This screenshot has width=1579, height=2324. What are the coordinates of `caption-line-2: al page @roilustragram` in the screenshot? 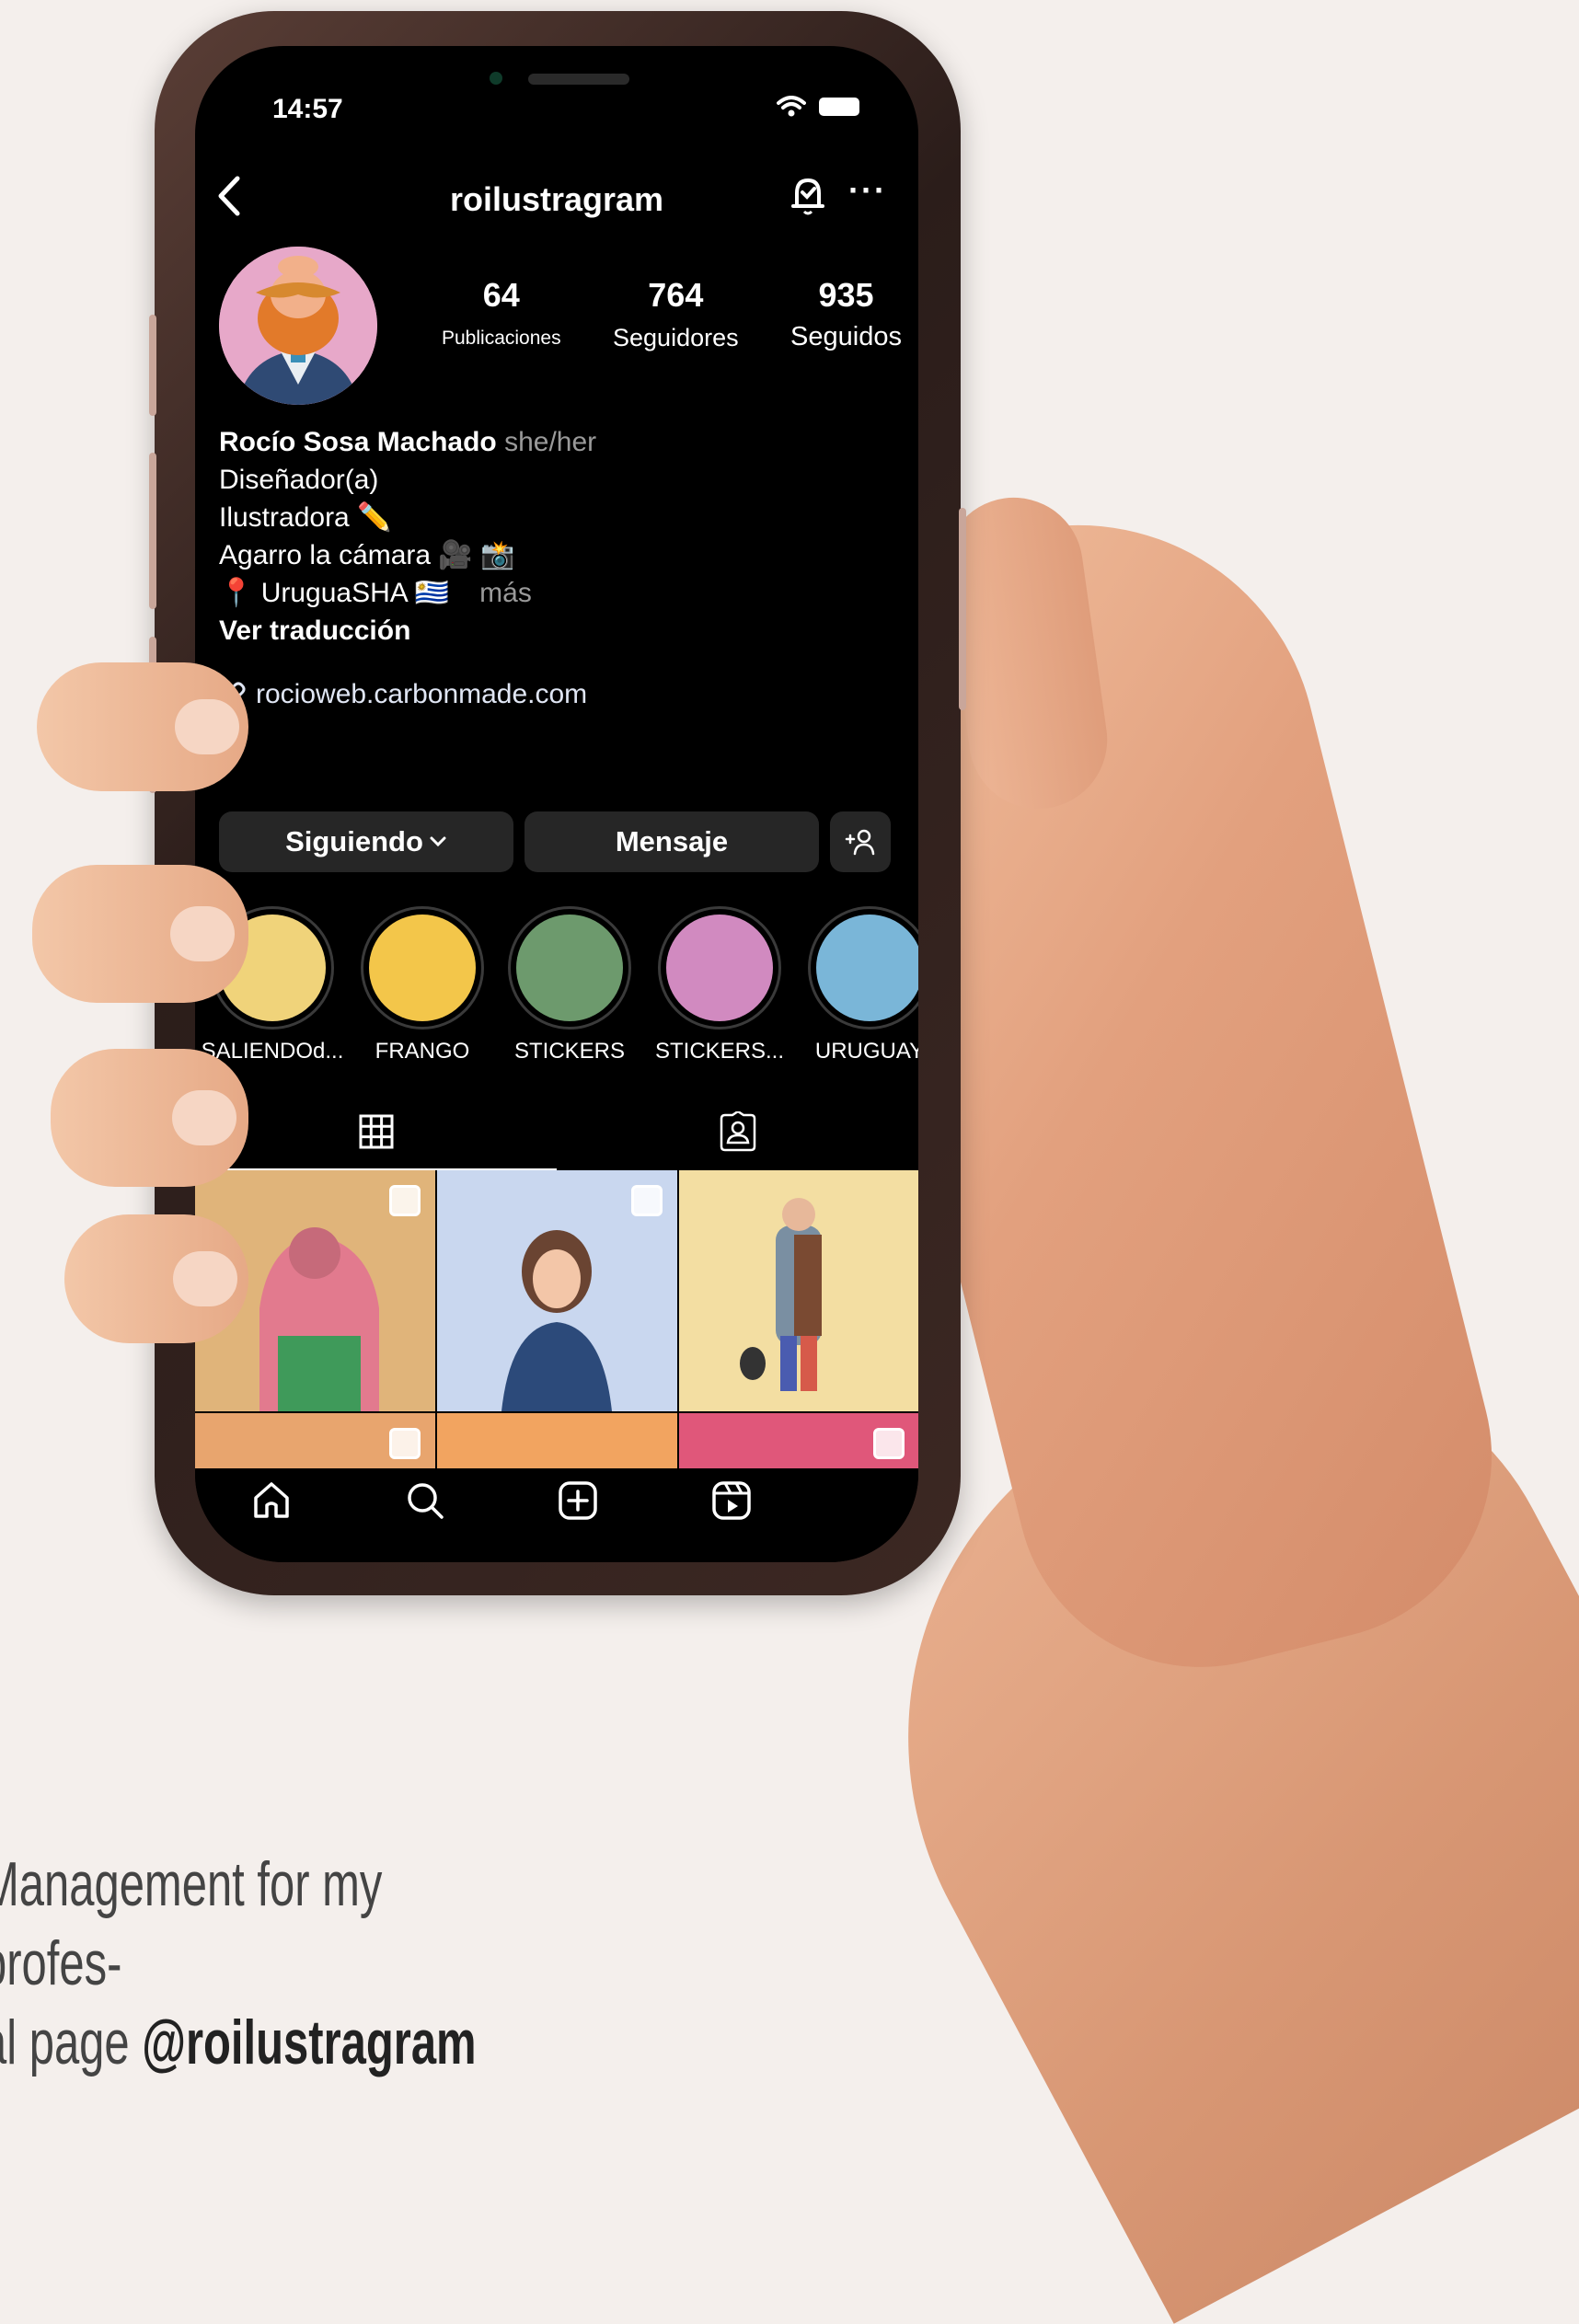 It's located at (250, 2043).